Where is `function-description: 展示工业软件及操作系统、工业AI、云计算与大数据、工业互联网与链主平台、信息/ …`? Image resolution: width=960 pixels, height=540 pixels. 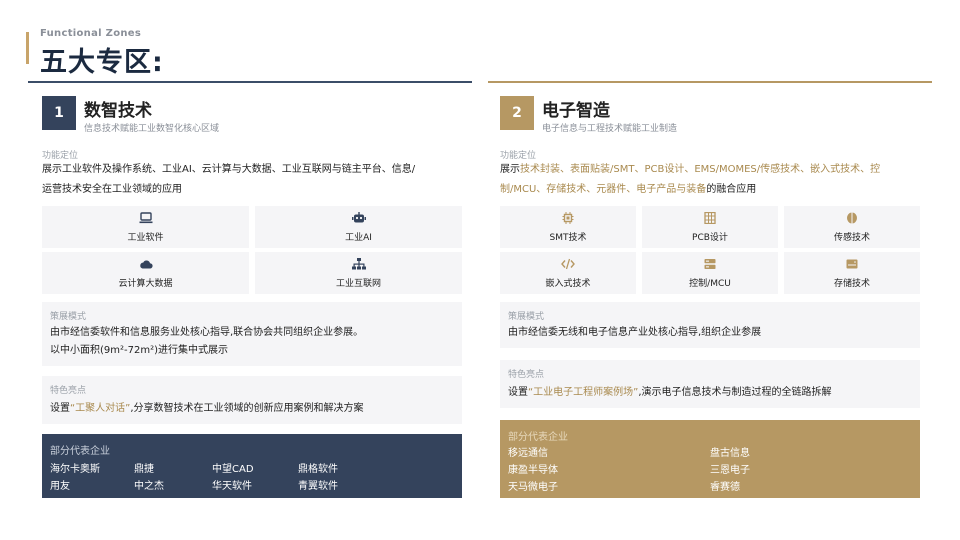 function-description: 展示工业软件及操作系统、工业AI、云计算与大数据、工业互联网与链主平台、信息/ … is located at coordinates (252, 180).